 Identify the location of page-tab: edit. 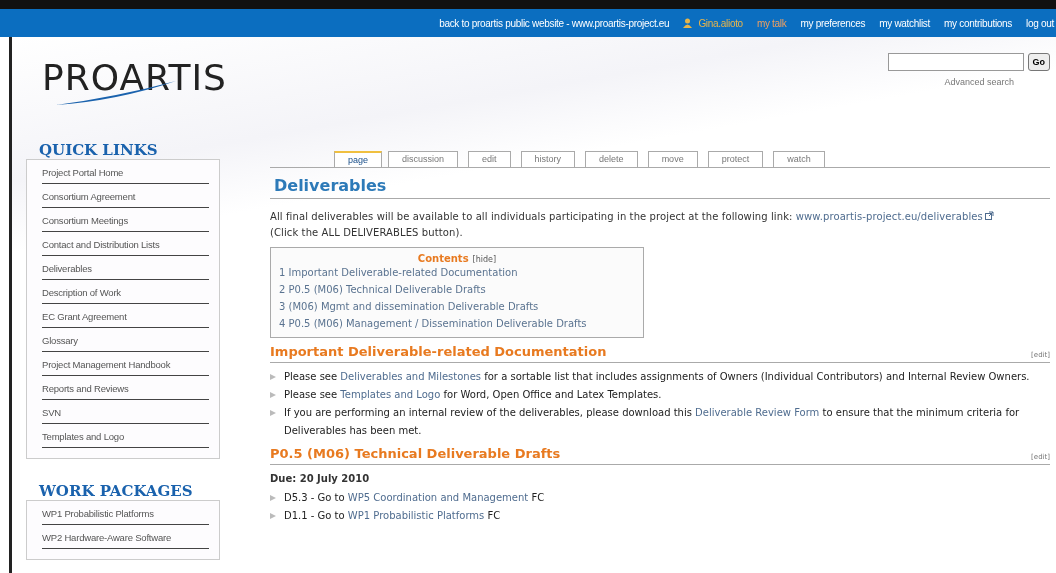
(489, 159).